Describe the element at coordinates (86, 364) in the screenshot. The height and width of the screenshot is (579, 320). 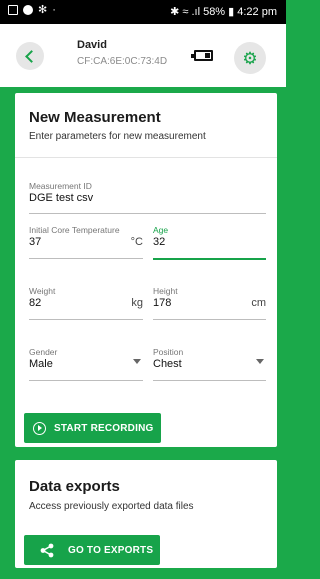
I see `gender-select: Gender Male` at that location.